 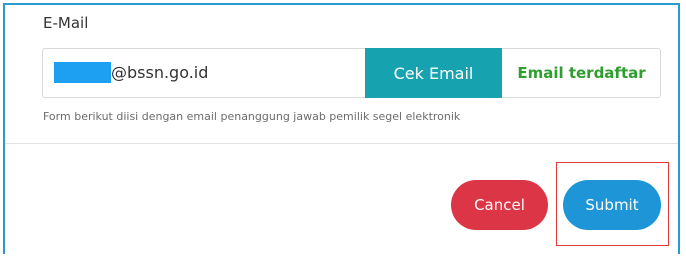 I want to click on redacted-username, so click(x=82, y=72).